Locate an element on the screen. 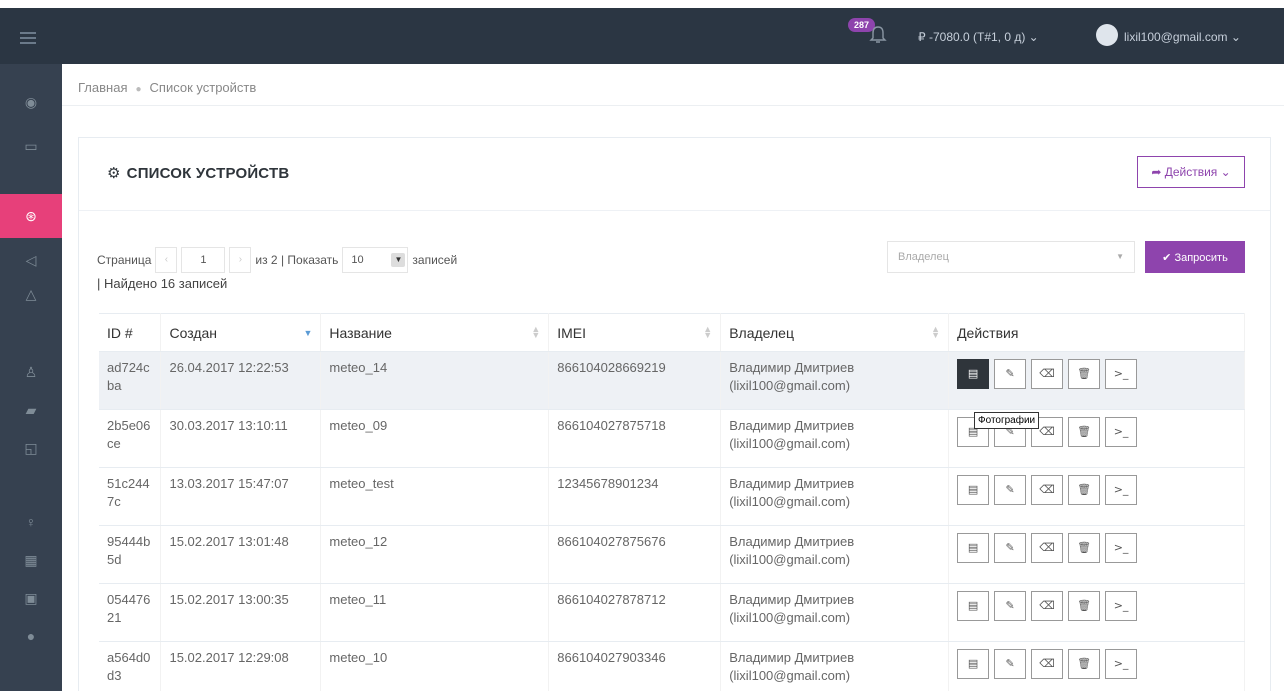  prev-page-button: ‹ is located at coordinates (166, 260).